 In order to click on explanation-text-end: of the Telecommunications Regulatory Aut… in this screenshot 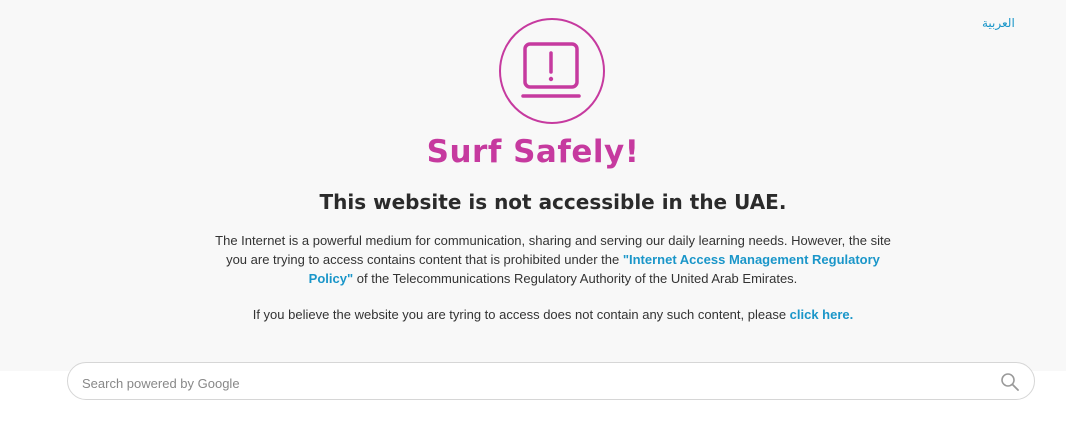, I will do `click(575, 278)`.